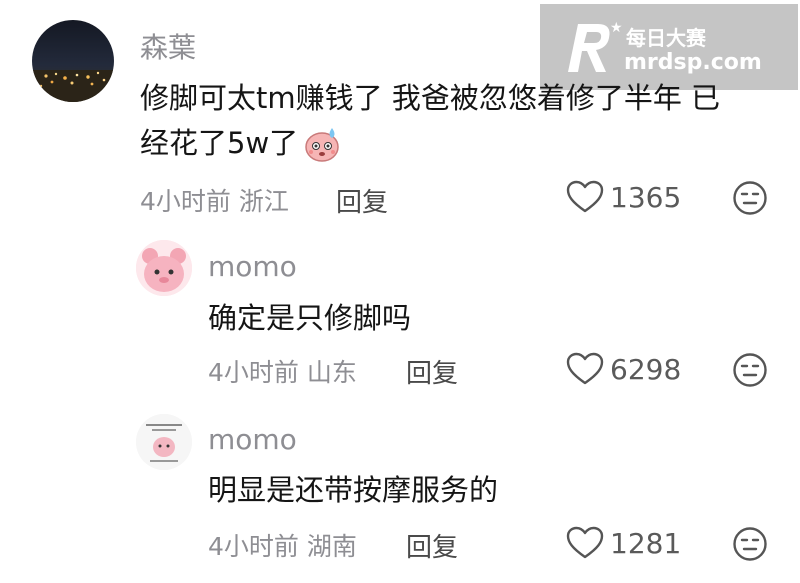  What do you see at coordinates (331, 372) in the screenshot?
I see `comment-location: 山东` at bounding box center [331, 372].